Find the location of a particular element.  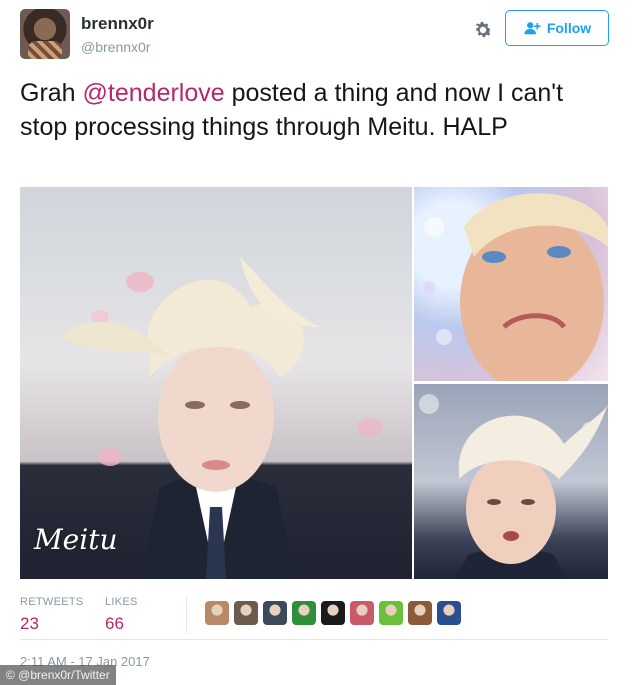

liker-avatars is located at coordinates (333, 613).